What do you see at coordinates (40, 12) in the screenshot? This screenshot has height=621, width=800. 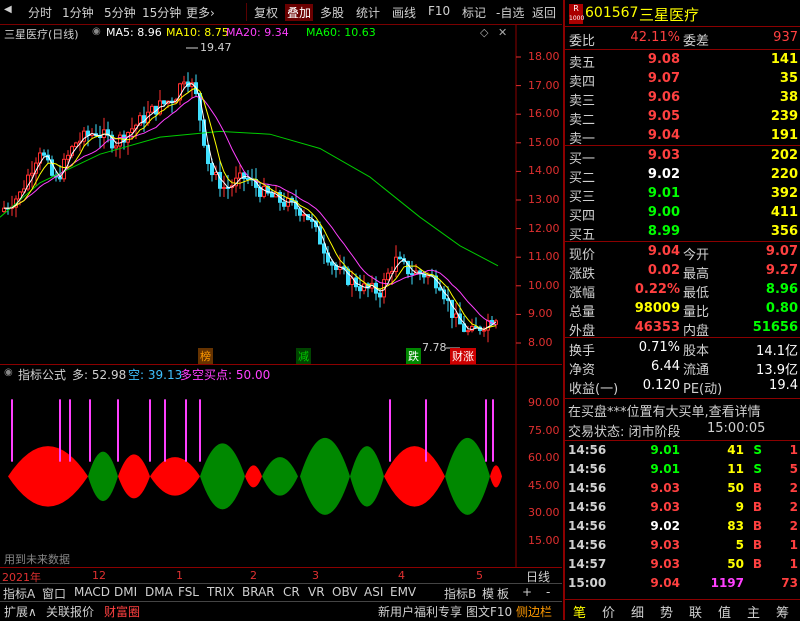 I see `tab-minute-chart: 分时` at bounding box center [40, 12].